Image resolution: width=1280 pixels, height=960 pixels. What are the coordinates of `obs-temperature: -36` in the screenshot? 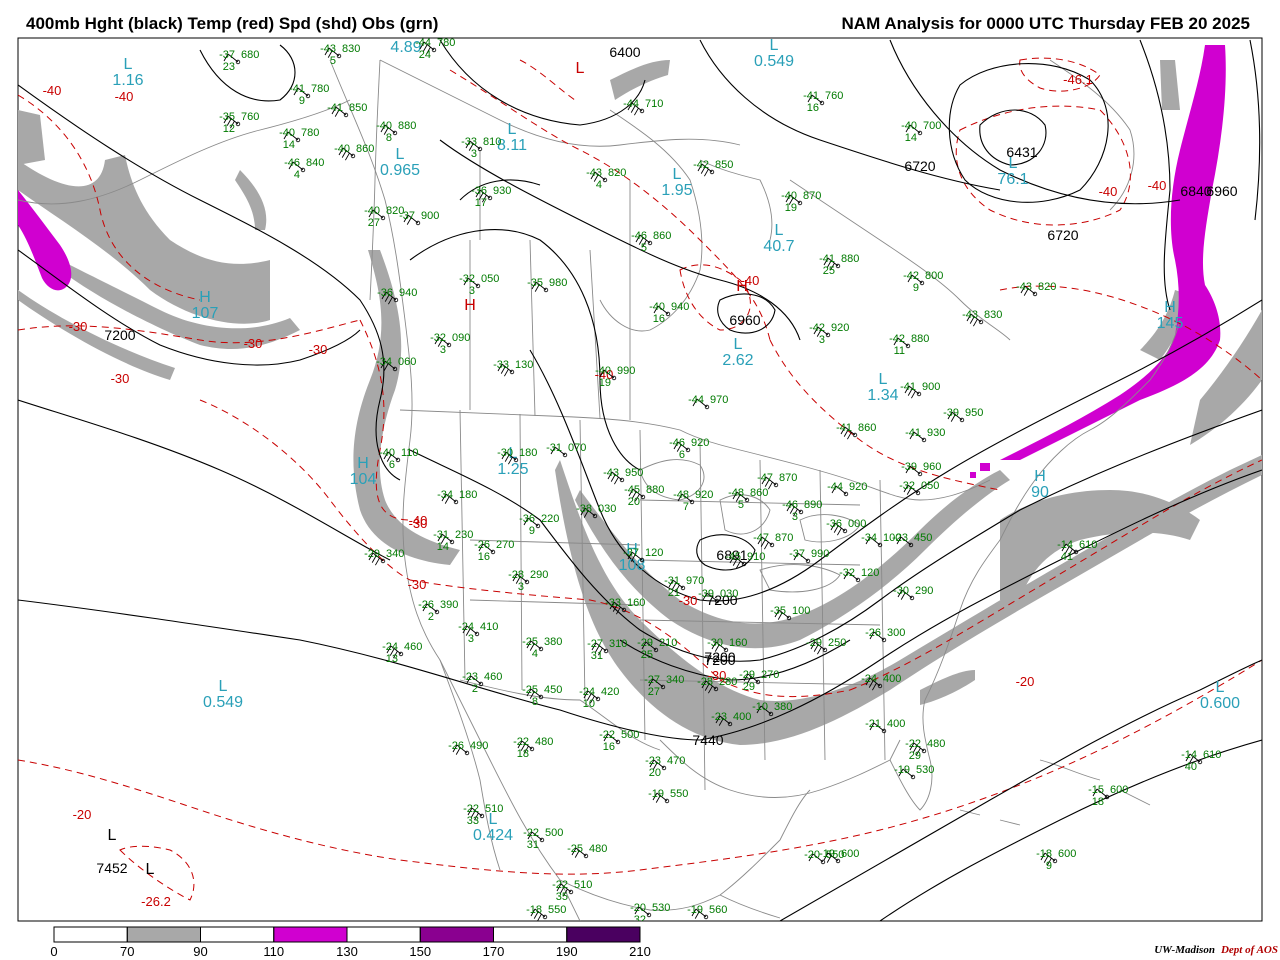 It's located at (385, 293).